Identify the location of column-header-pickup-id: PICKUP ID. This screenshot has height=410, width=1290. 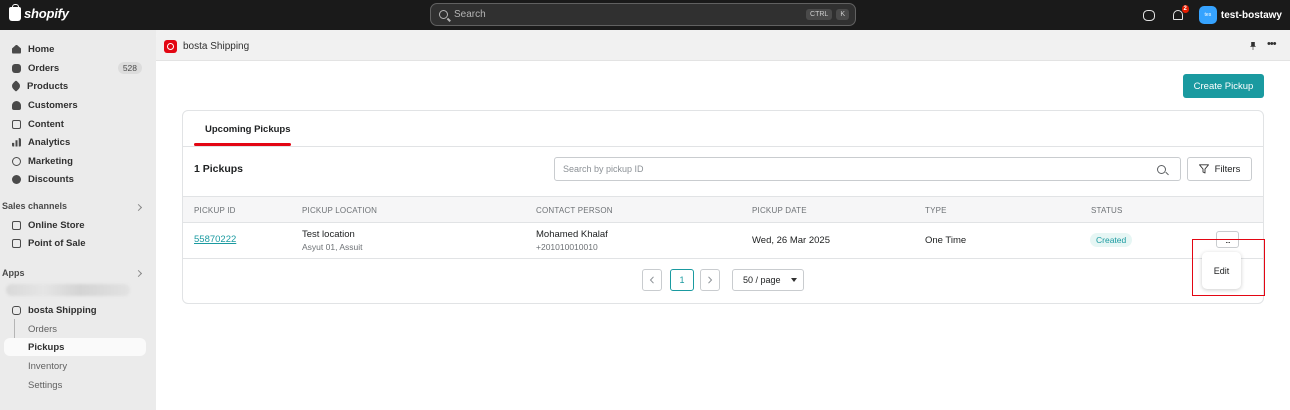
(215, 210).